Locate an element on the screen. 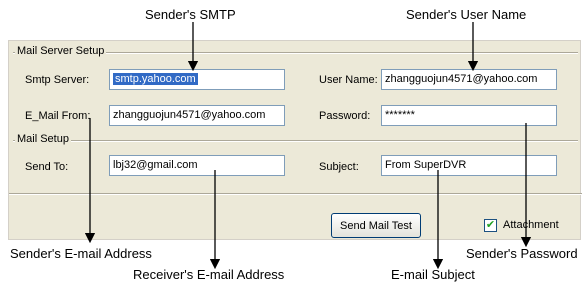  annotation-senders-password: Sender's Password is located at coordinates (522, 253).